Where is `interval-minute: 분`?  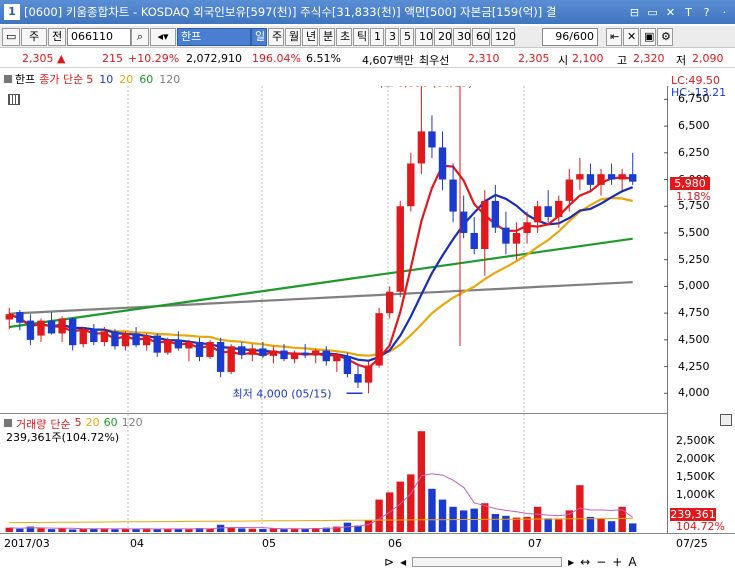 interval-minute: 분 is located at coordinates (327, 36).